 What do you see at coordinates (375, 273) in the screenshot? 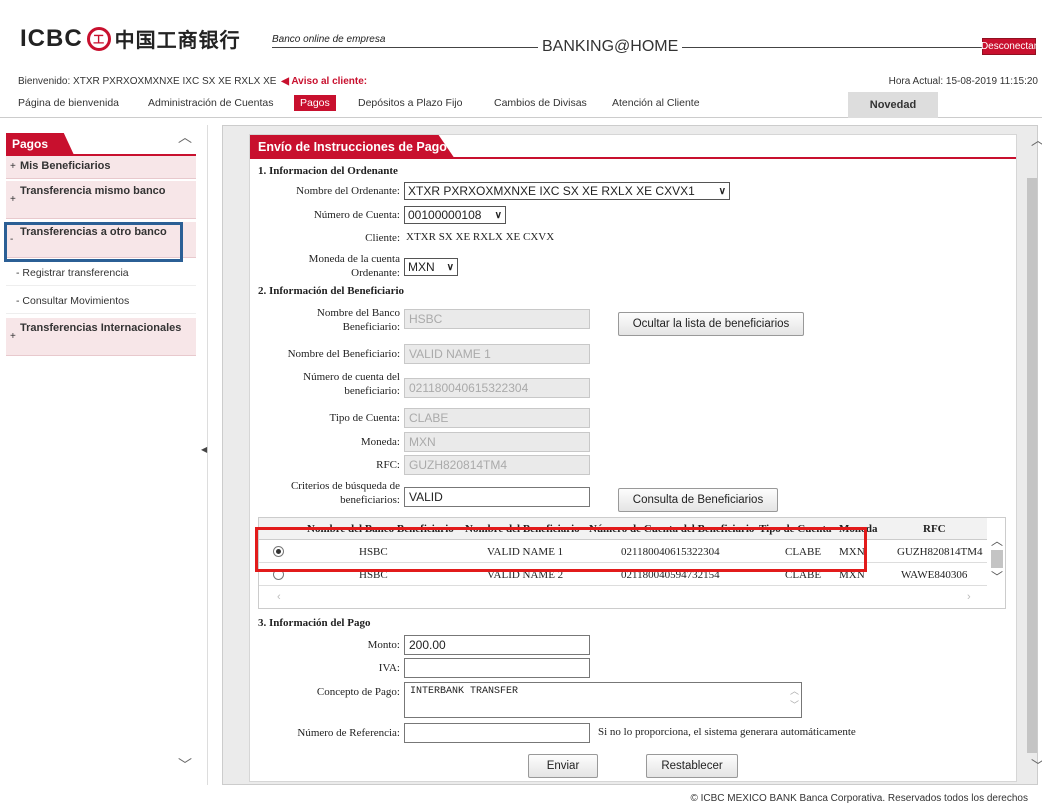
I see `moneda-label-line2: Ordenante:` at bounding box center [375, 273].